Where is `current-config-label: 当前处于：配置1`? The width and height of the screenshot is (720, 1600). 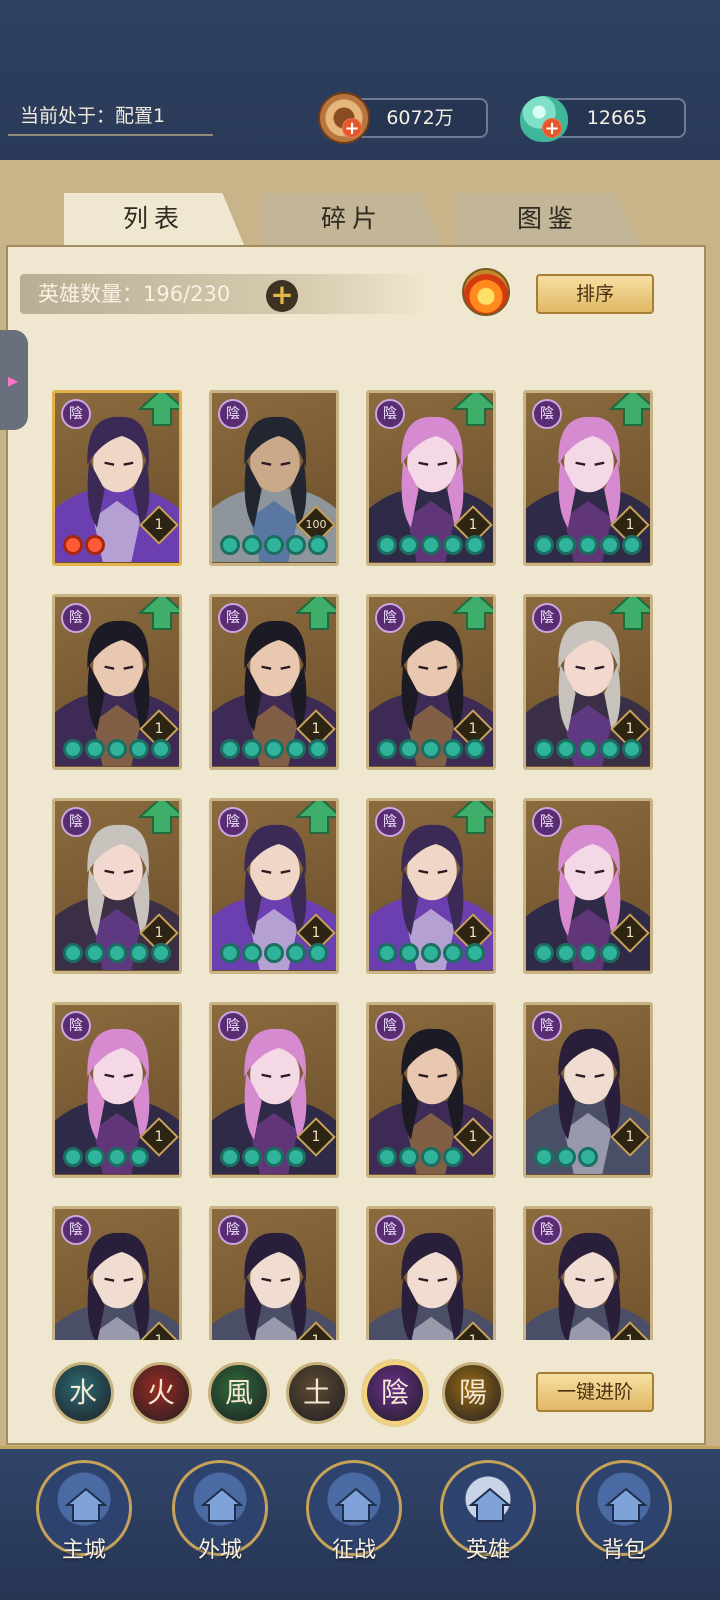 current-config-label: 当前处于：配置1 is located at coordinates (110, 116).